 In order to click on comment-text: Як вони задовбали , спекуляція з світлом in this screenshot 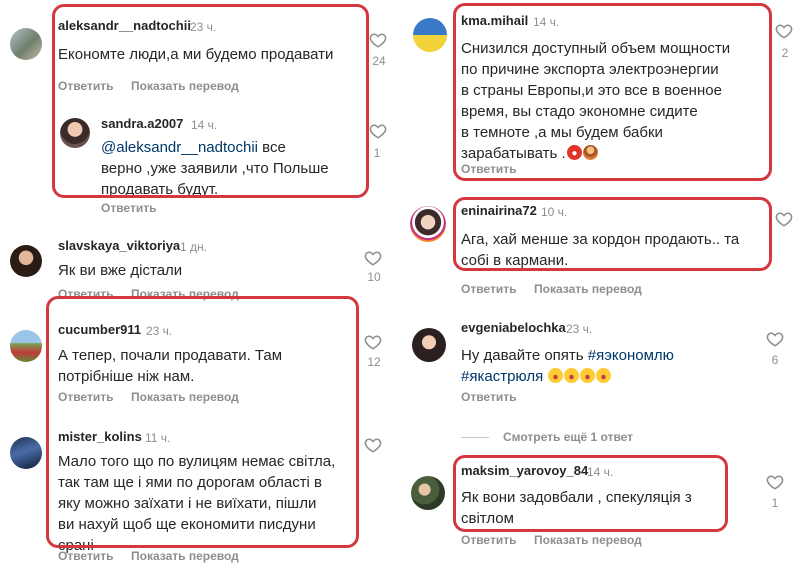, I will do `click(576, 508)`.